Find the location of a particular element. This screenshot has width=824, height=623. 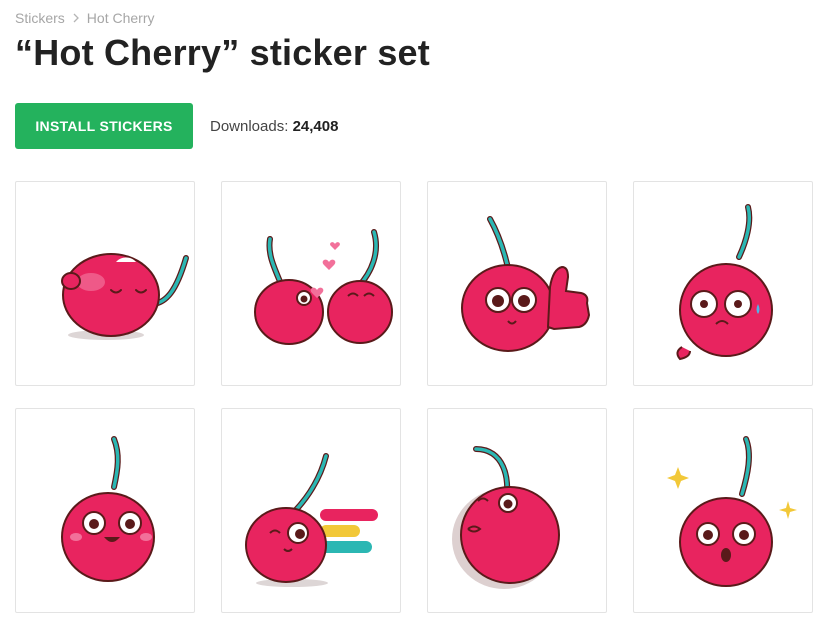

cherry-blowing-kiss-icon is located at coordinates (506, 517).